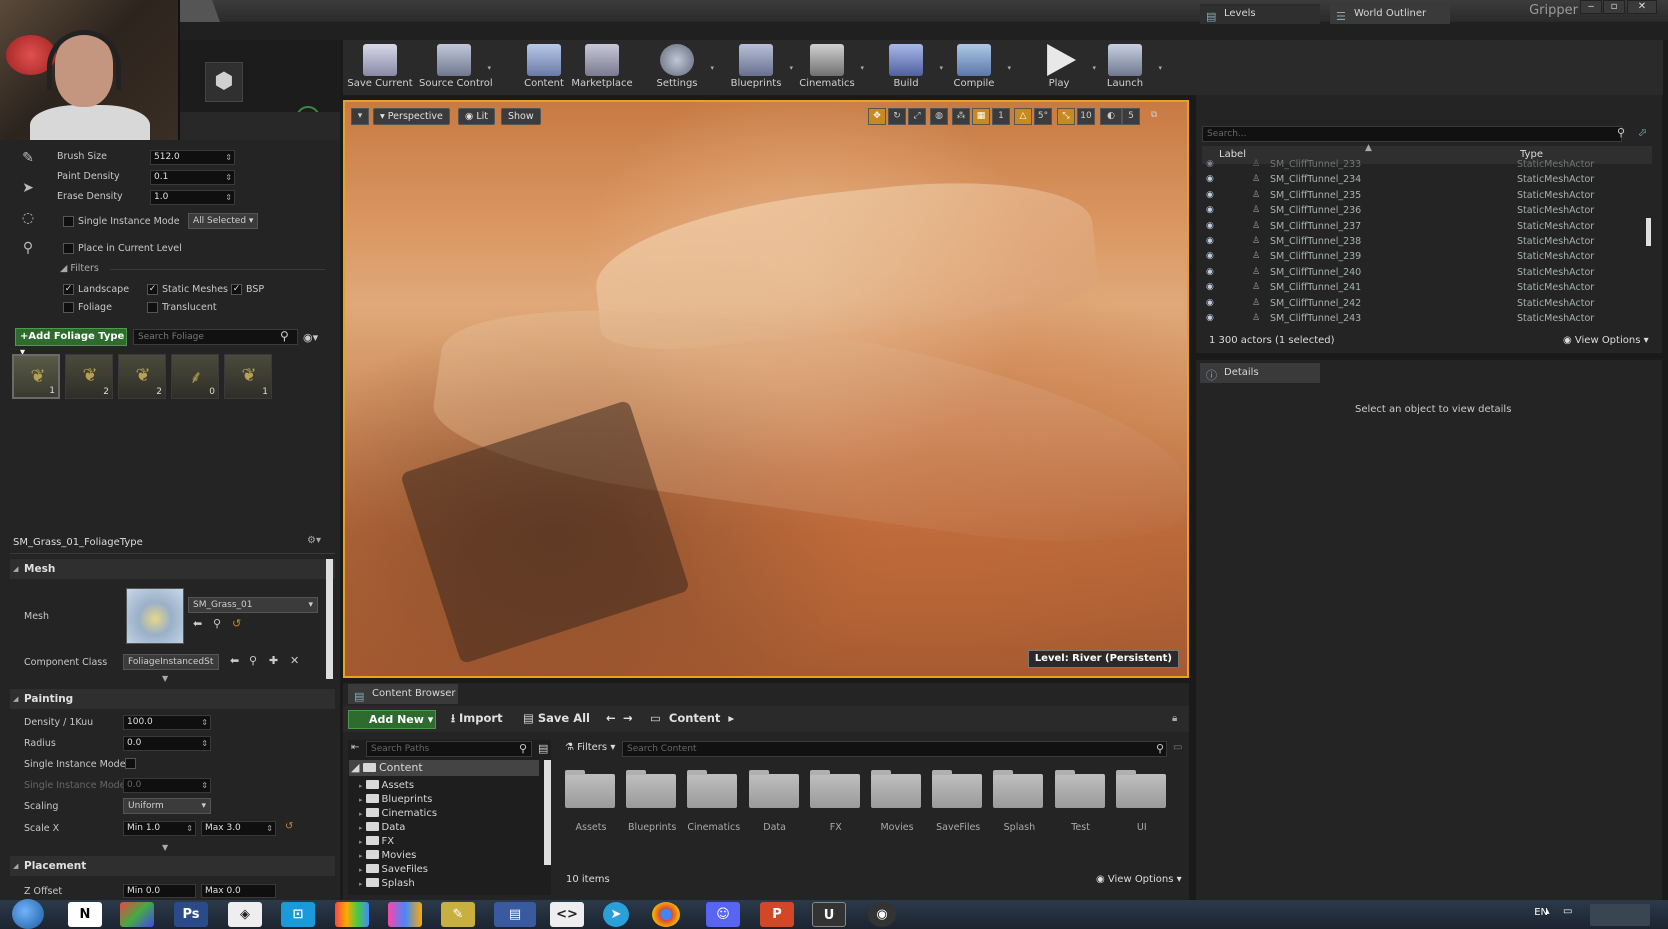 The width and height of the screenshot is (1668, 929). Describe the element at coordinates (1001, 116) in the screenshot. I see `grid-snap-value: 1` at that location.